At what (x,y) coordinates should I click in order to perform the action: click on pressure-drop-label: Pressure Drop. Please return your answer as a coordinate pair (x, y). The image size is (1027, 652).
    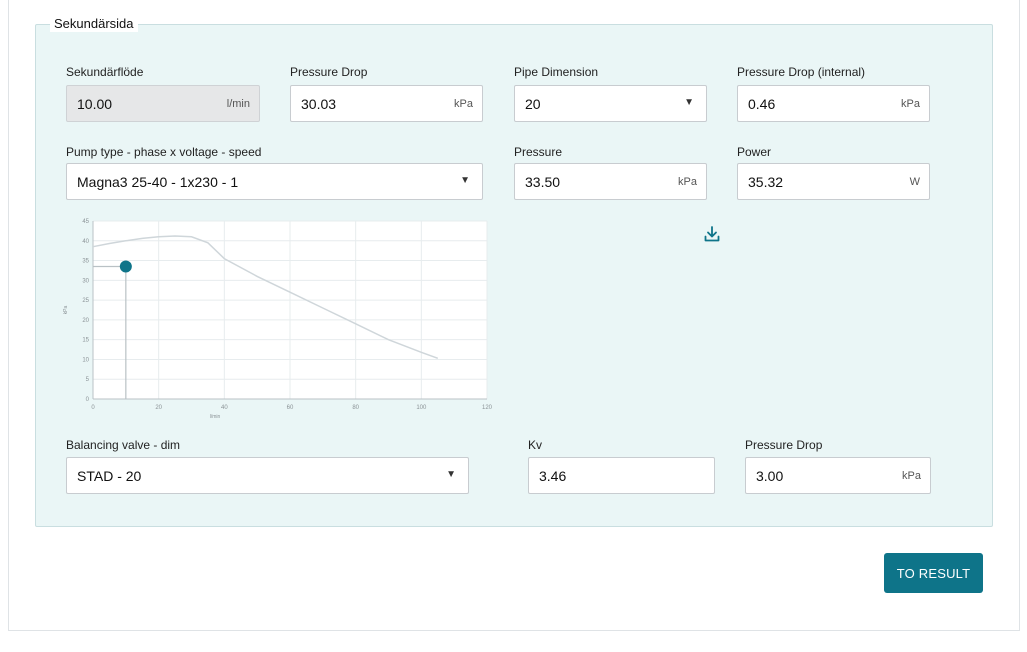
    Looking at the image, I should click on (329, 72).